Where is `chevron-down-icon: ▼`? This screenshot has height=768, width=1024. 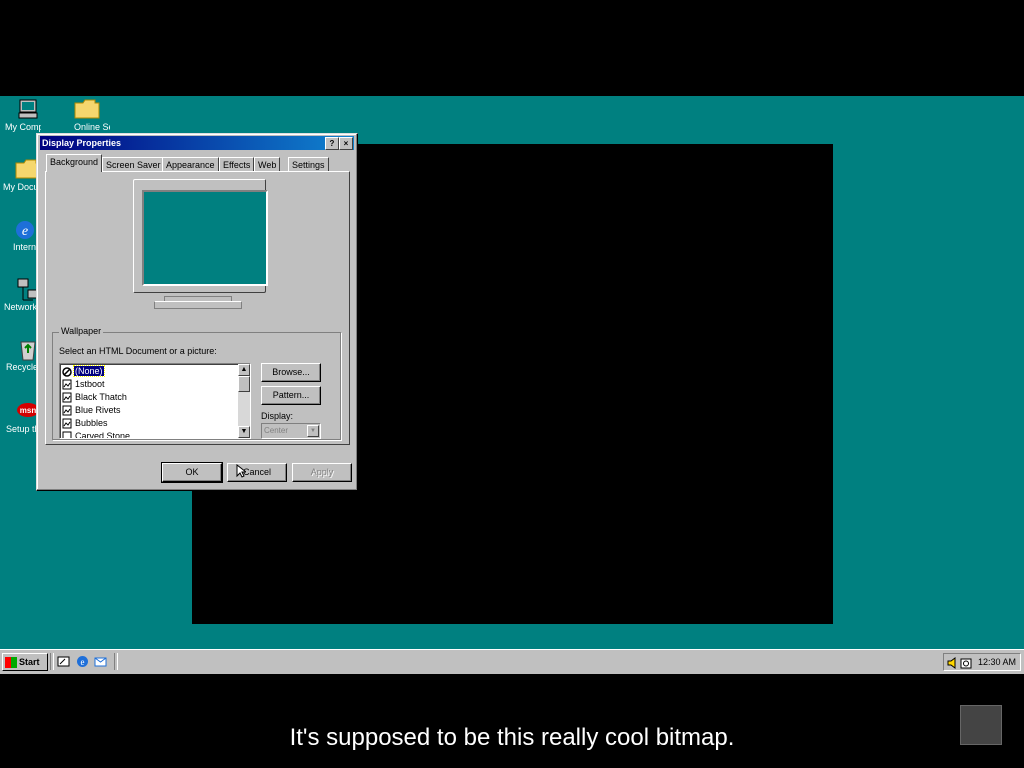
chevron-down-icon: ▼ is located at coordinates (313, 431).